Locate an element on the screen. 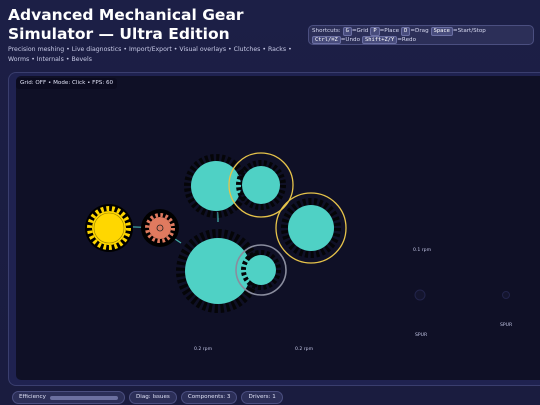 The width and height of the screenshot is (540, 405). shortcut-grid: G =Grid is located at coordinates (355, 31).